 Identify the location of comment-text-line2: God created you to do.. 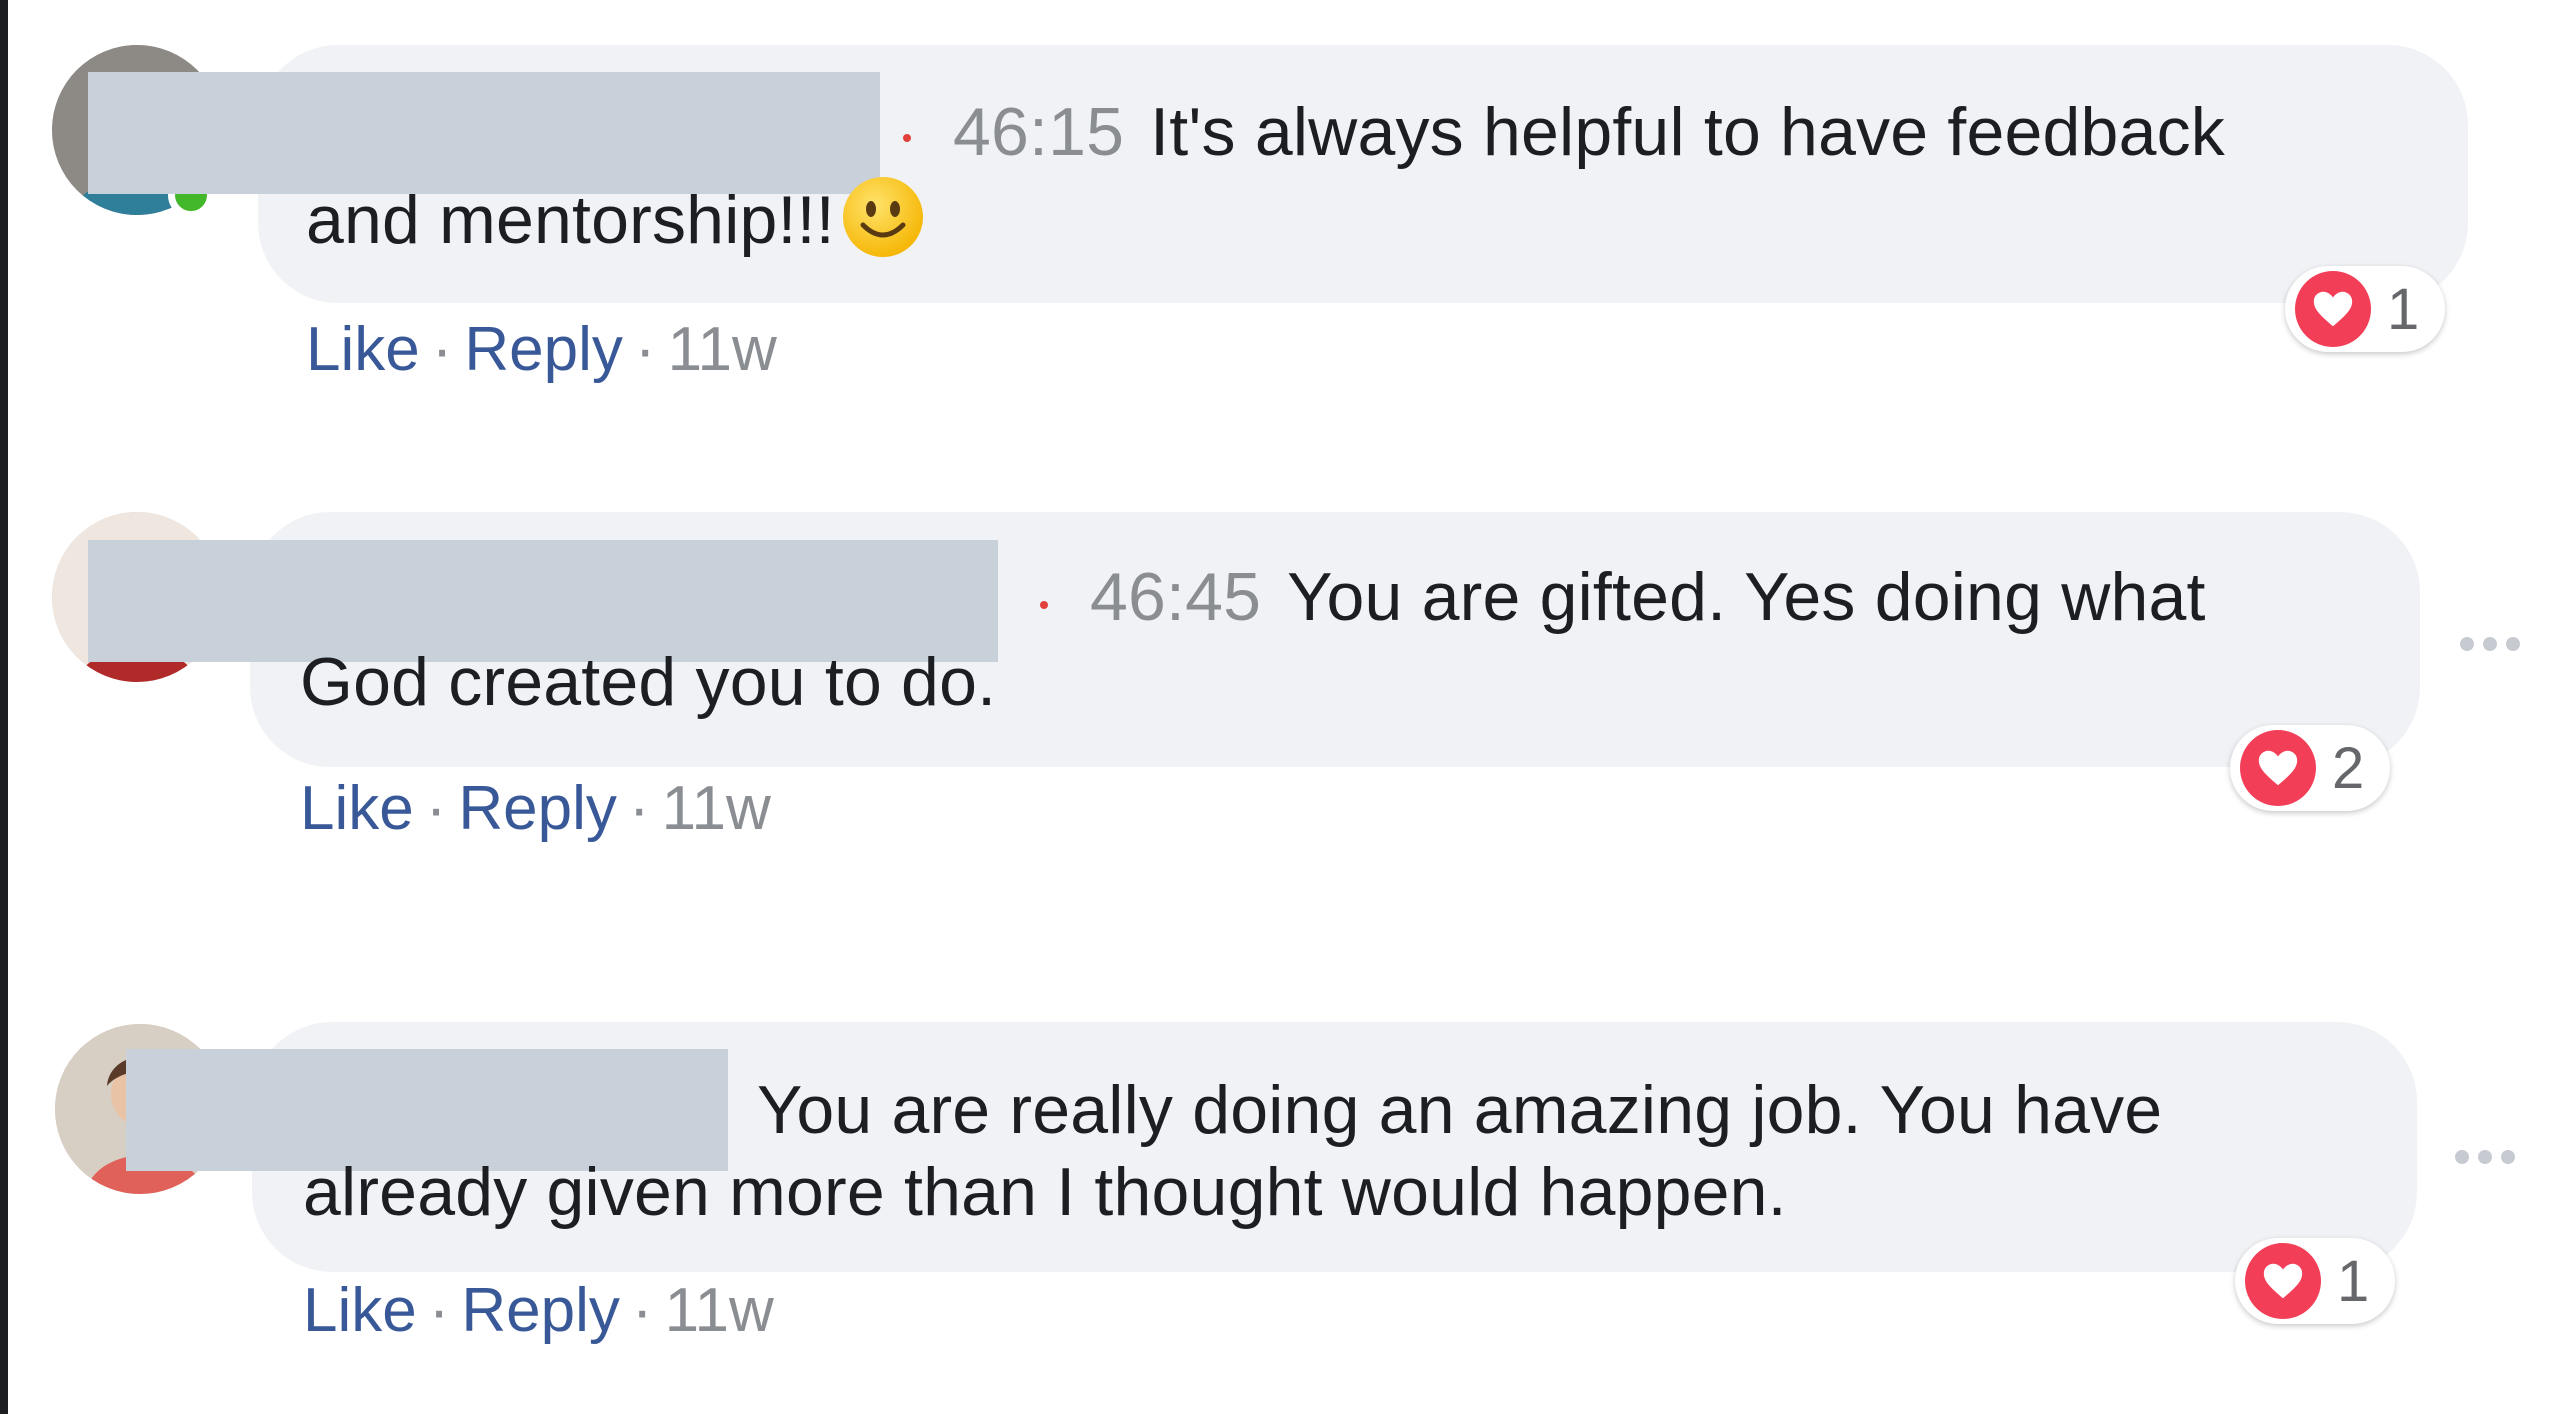
(648, 682).